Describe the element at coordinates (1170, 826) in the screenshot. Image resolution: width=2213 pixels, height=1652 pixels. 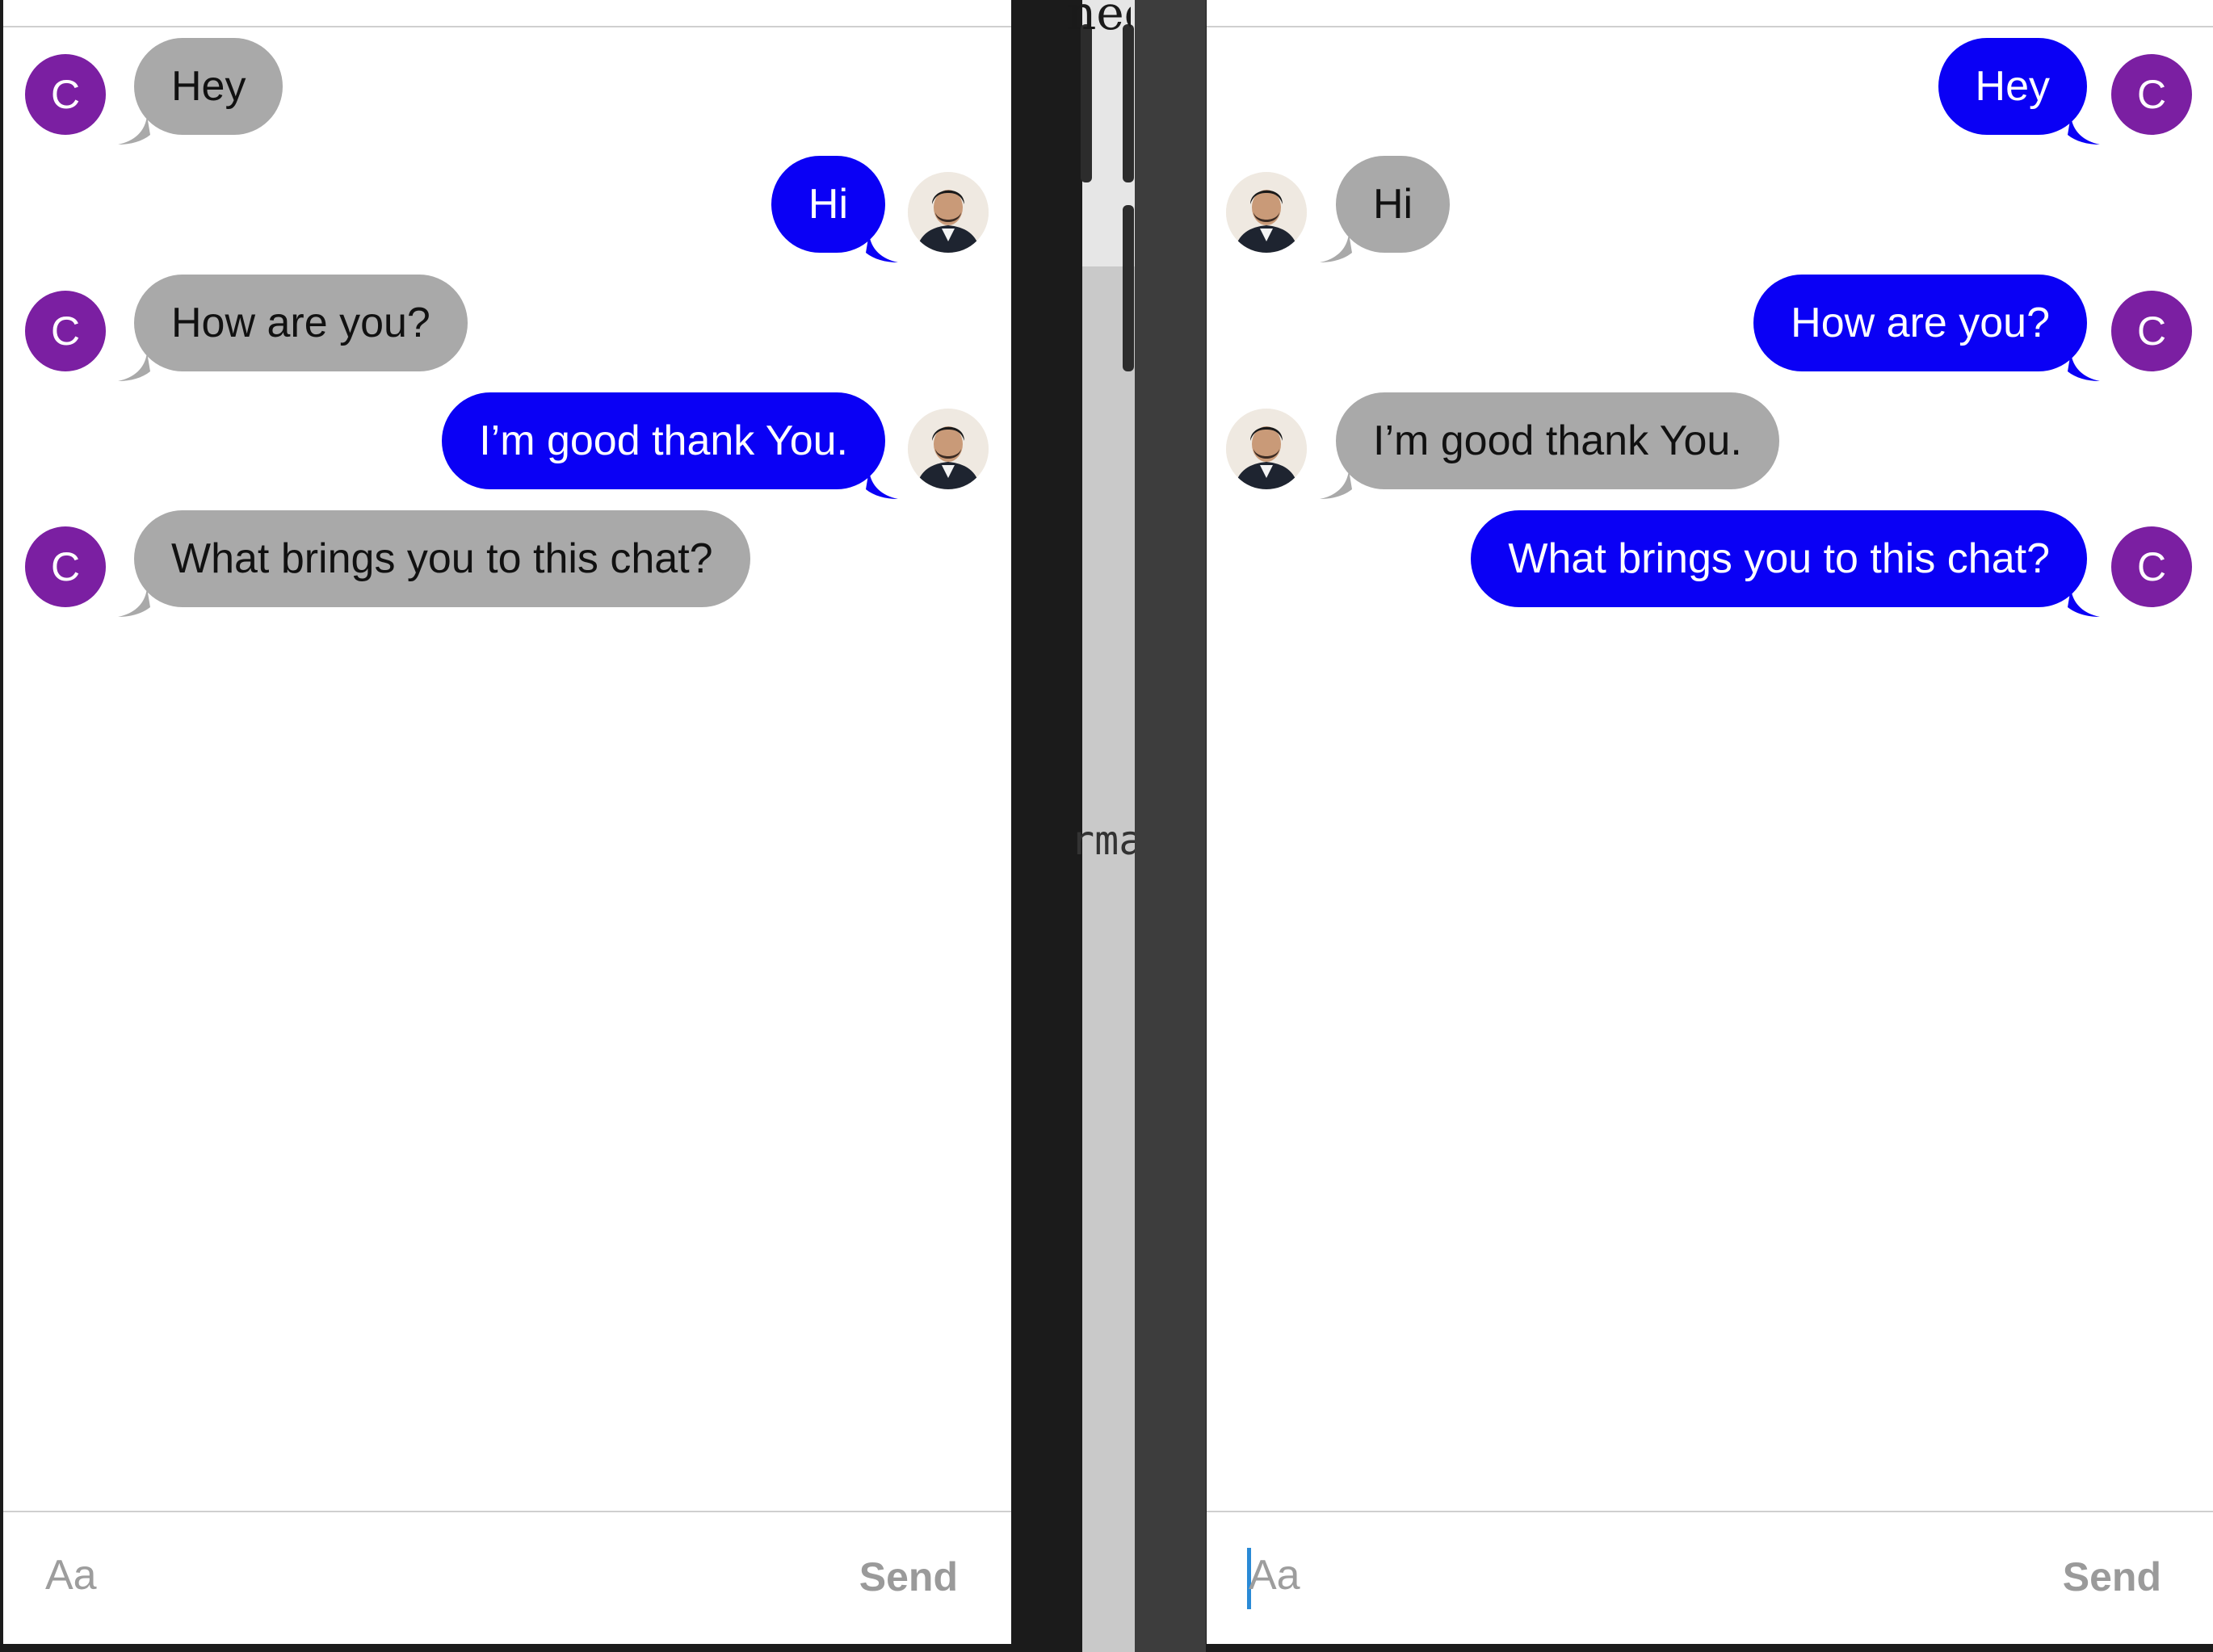
I see `background-divider` at that location.